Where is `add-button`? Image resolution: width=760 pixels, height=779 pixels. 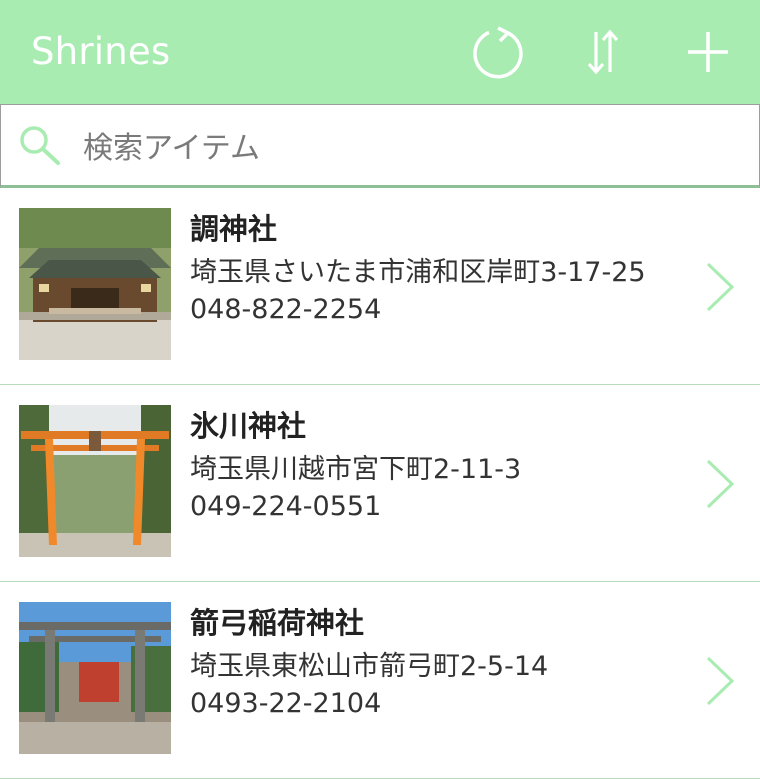 add-button is located at coordinates (708, 52).